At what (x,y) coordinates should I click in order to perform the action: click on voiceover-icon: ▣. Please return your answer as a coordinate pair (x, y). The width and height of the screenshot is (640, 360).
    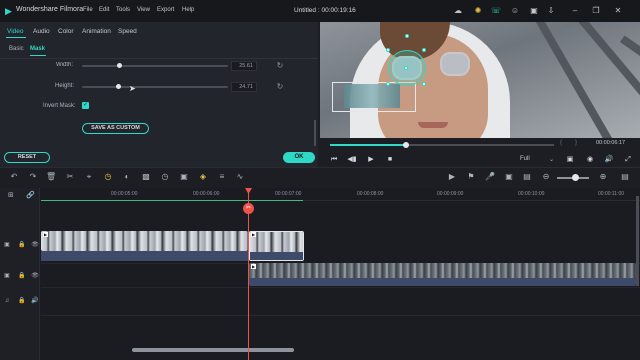
    Looking at the image, I should click on (509, 177).